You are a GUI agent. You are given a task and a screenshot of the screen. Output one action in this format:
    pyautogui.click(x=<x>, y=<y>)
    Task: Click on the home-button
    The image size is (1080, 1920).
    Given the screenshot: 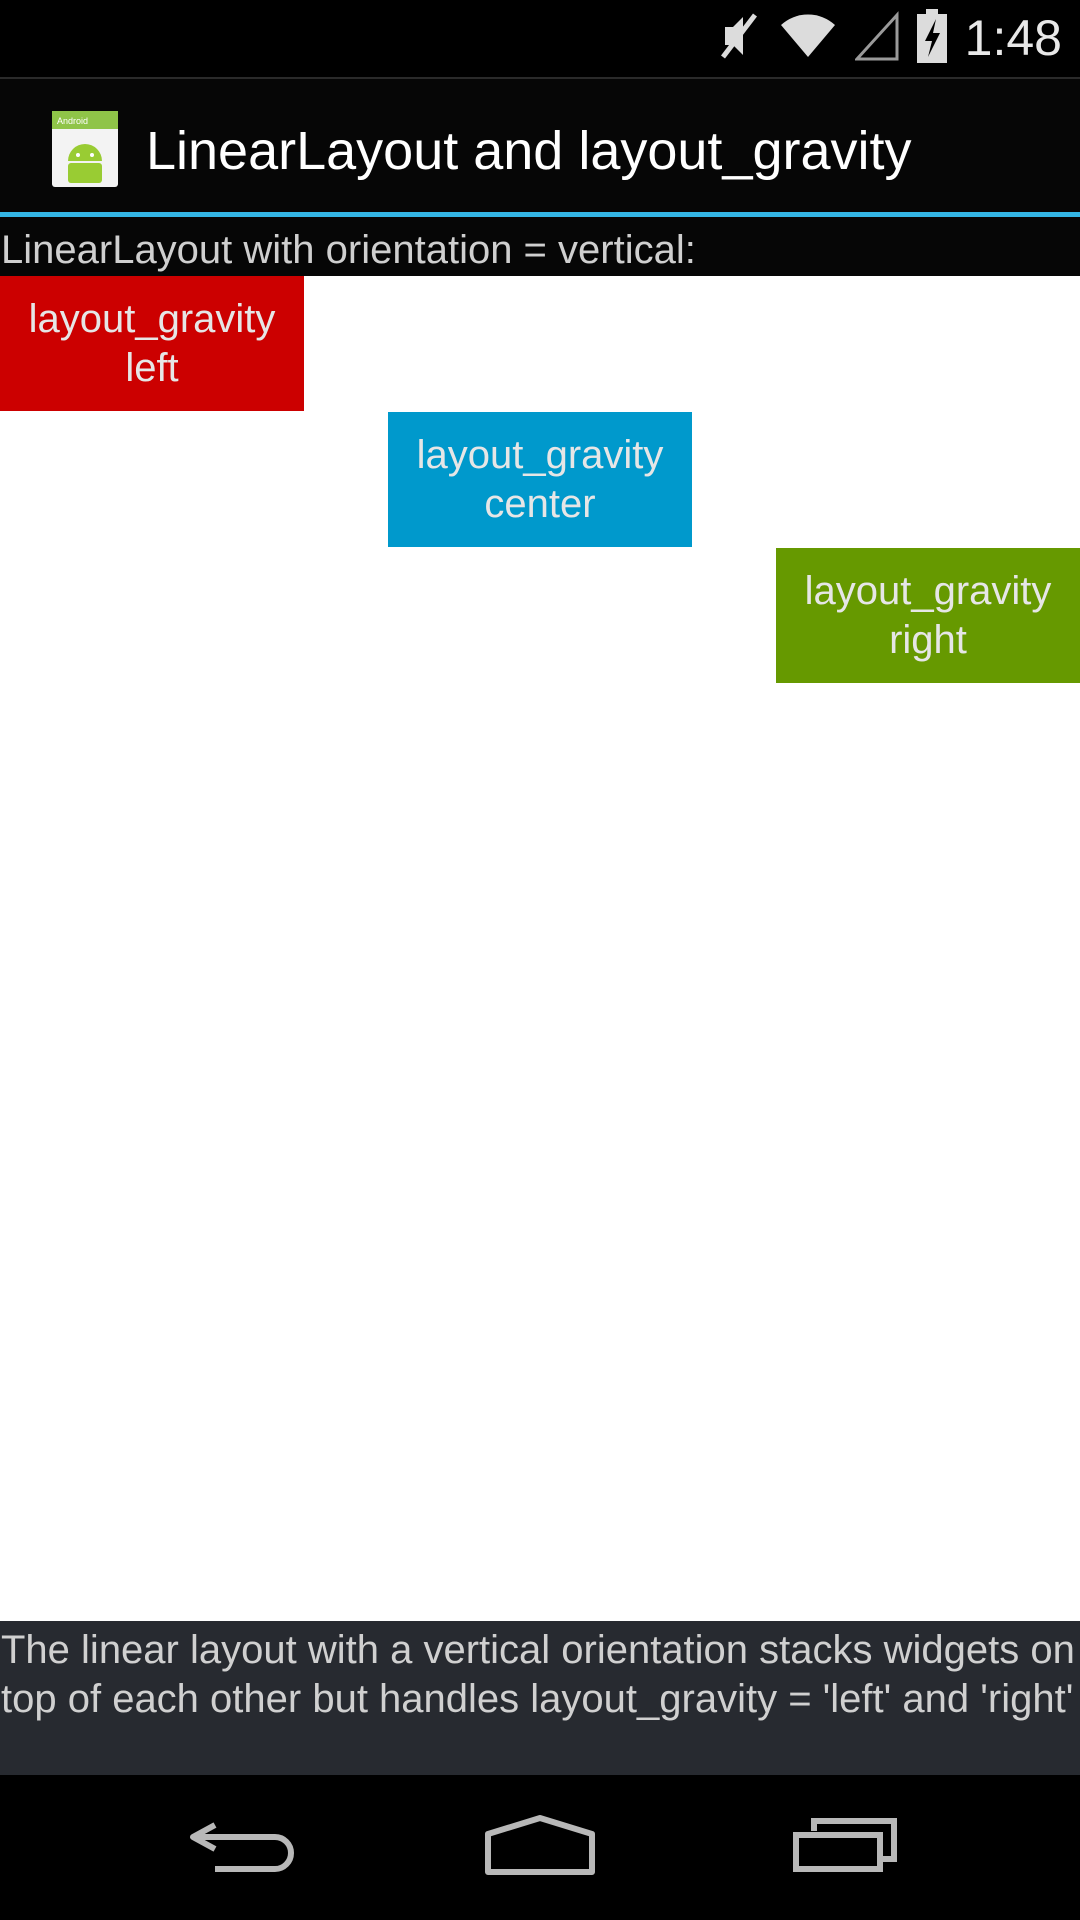 What is the action you would take?
    pyautogui.click(x=540, y=1847)
    